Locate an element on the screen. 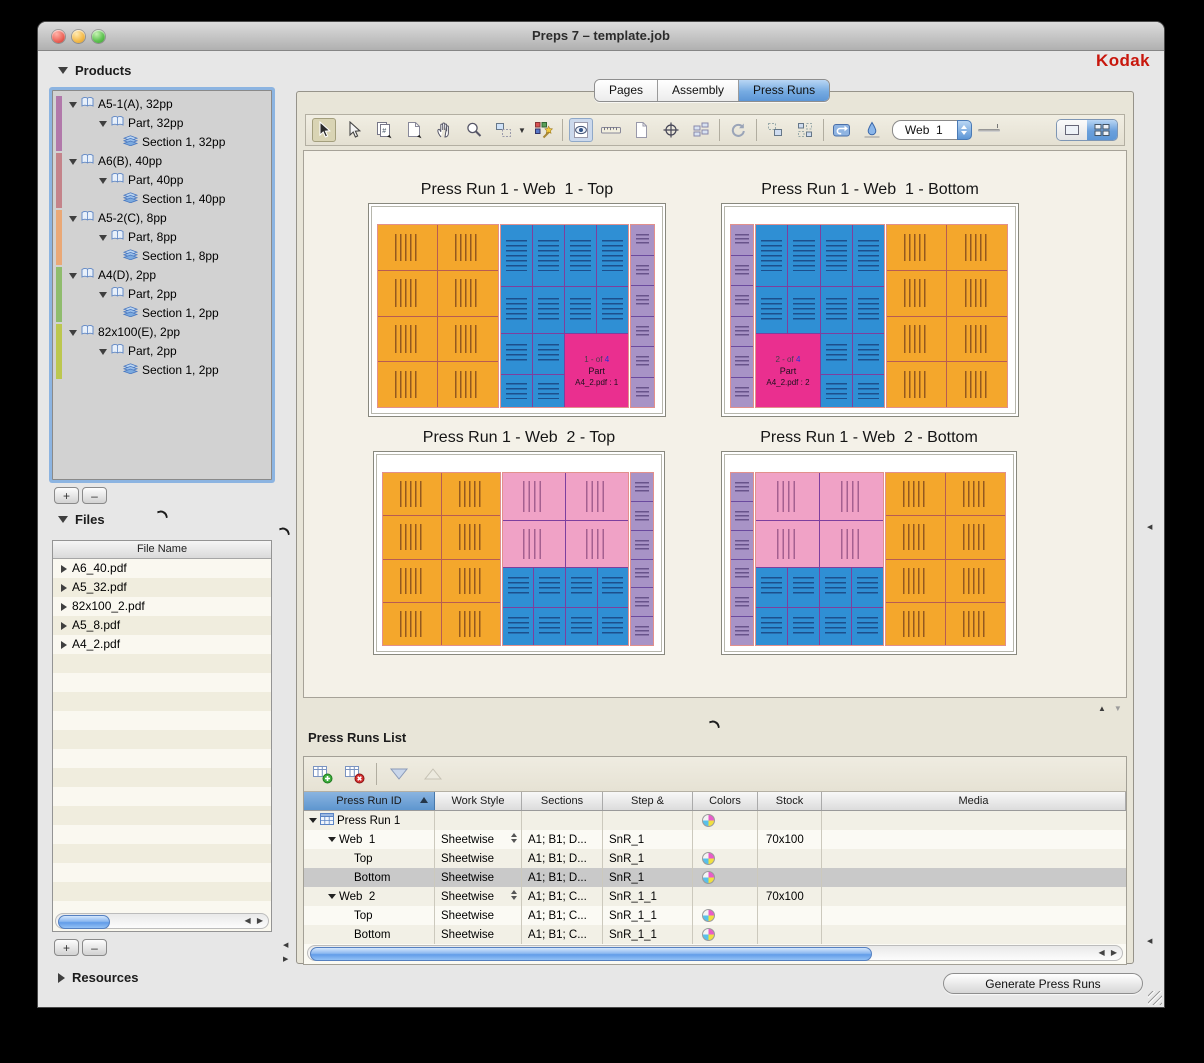 The image size is (1204, 1063). tab-assembly: Assembly is located at coordinates (699, 90).